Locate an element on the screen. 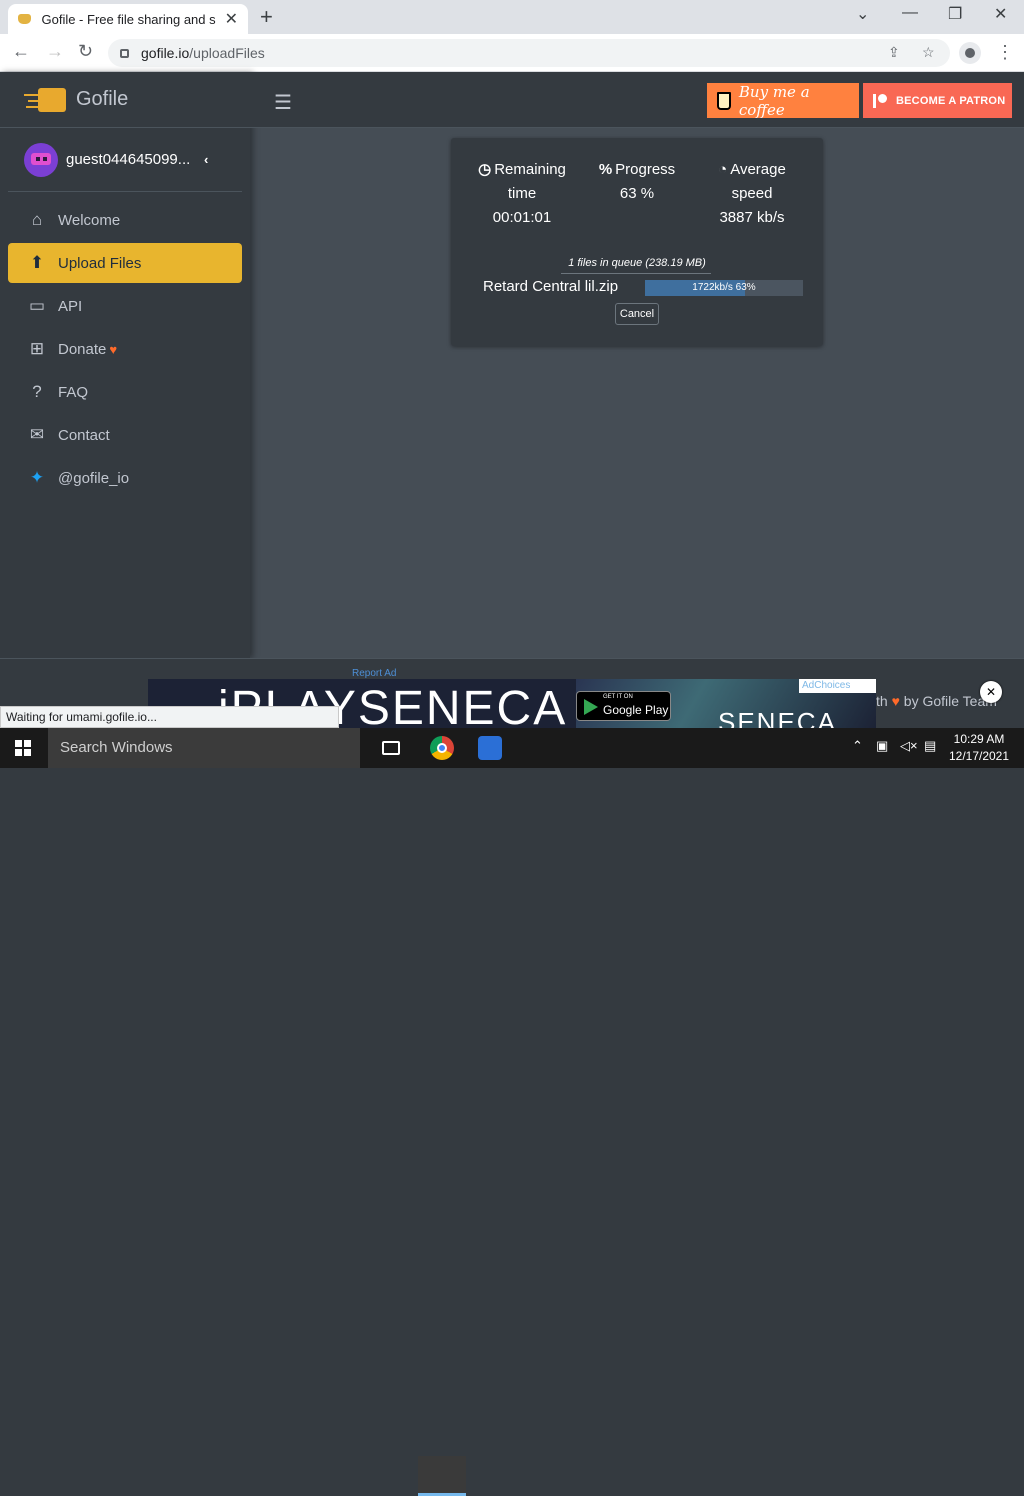  tab-search-chevron-icon: ⌄ is located at coordinates (862, 14).